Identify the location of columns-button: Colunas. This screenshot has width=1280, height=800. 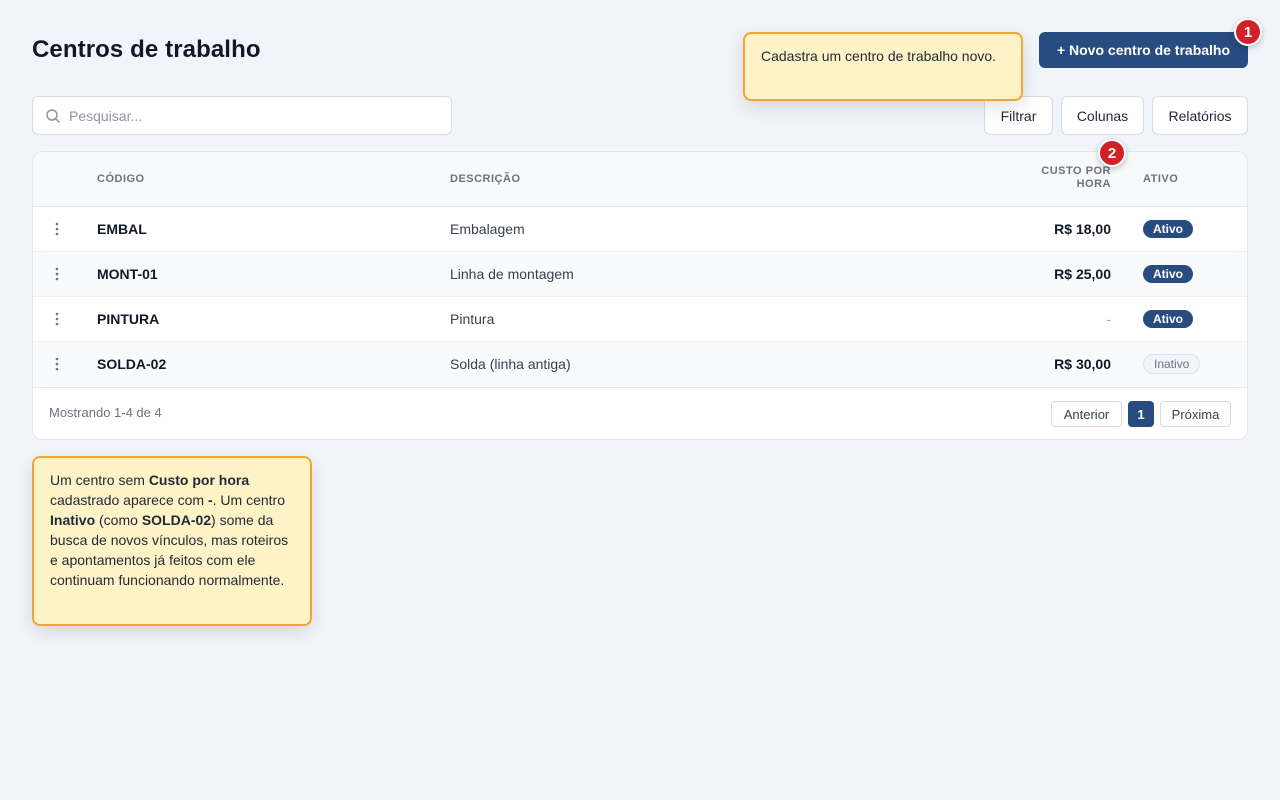
(1102, 115).